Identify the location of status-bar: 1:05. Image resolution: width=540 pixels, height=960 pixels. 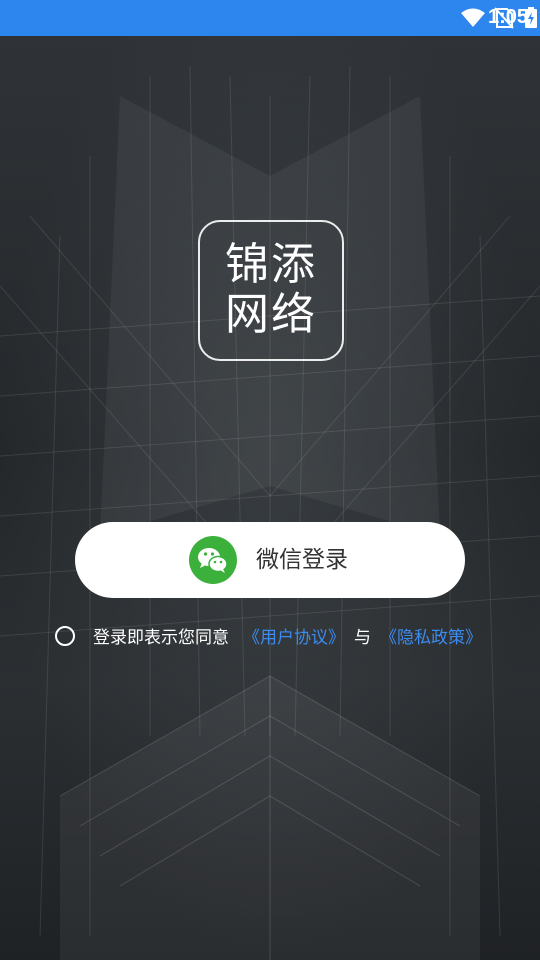
(270, 18).